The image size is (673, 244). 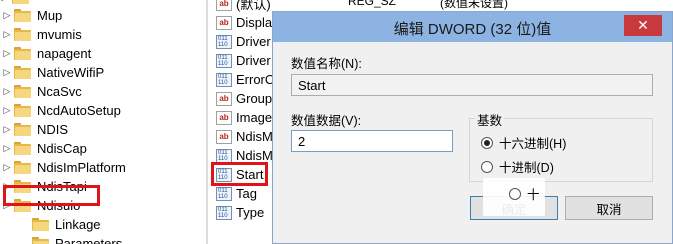 I want to click on fragment-label: 十, so click(x=533, y=195).